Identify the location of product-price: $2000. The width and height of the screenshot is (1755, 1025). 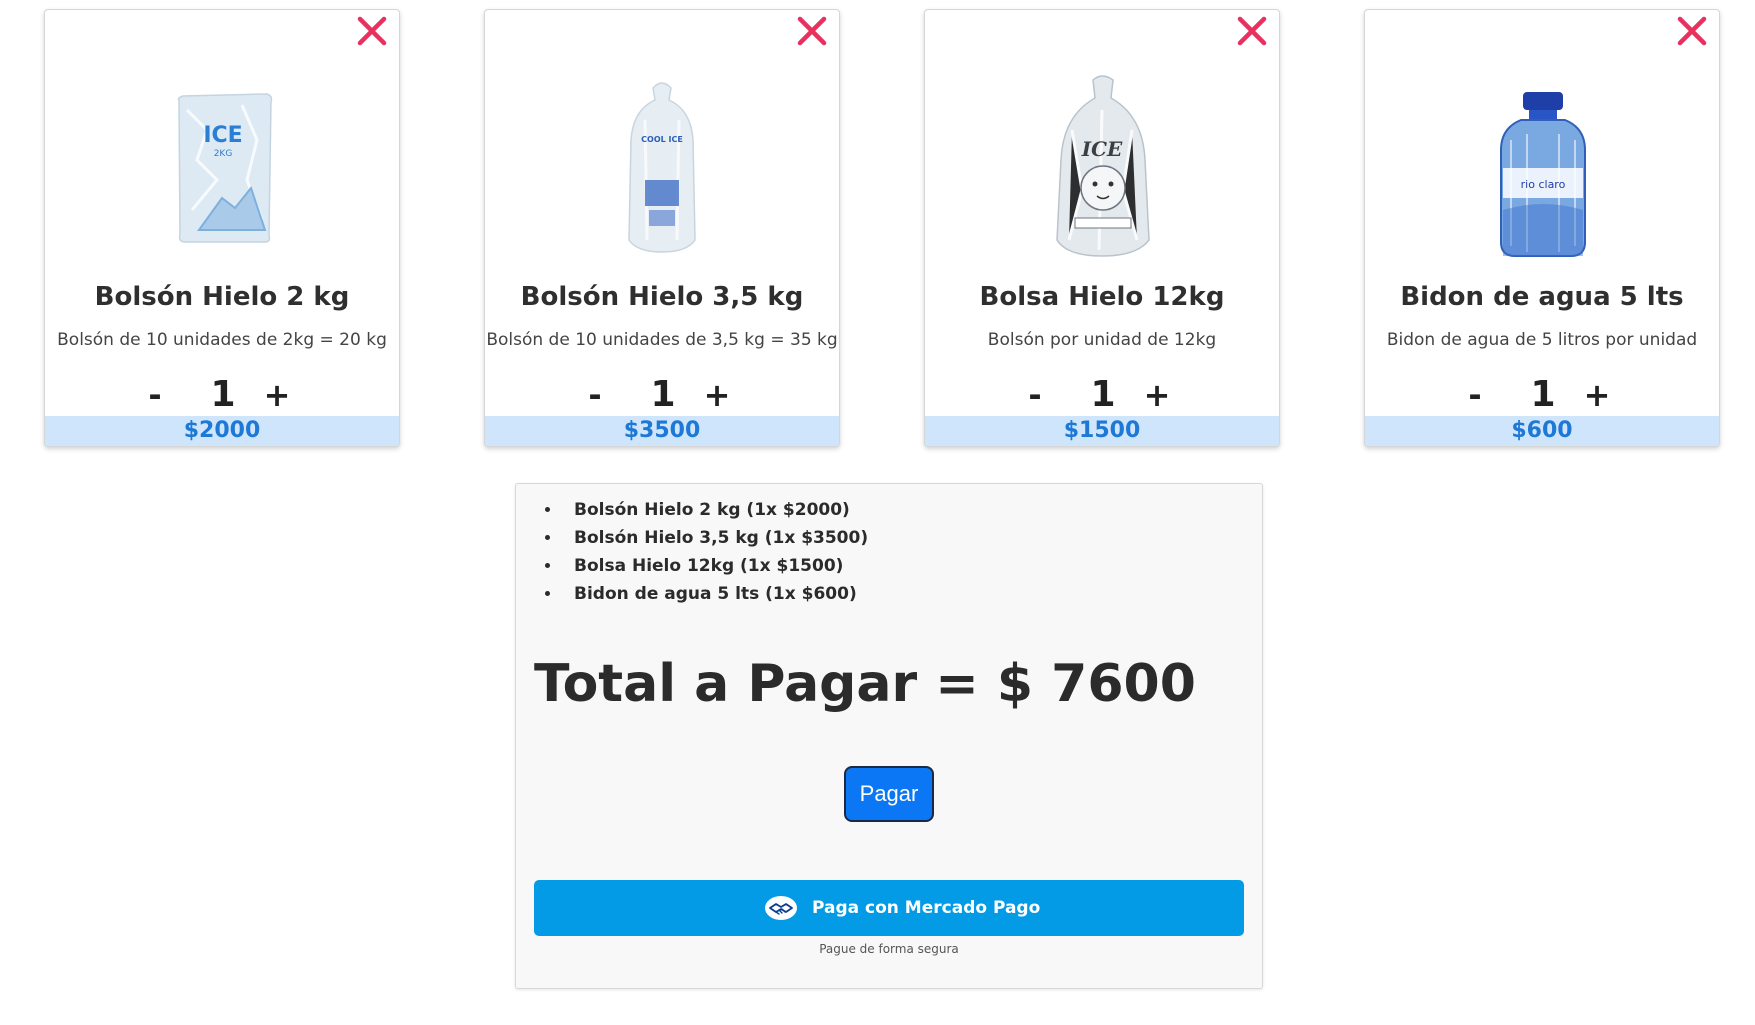
(222, 431).